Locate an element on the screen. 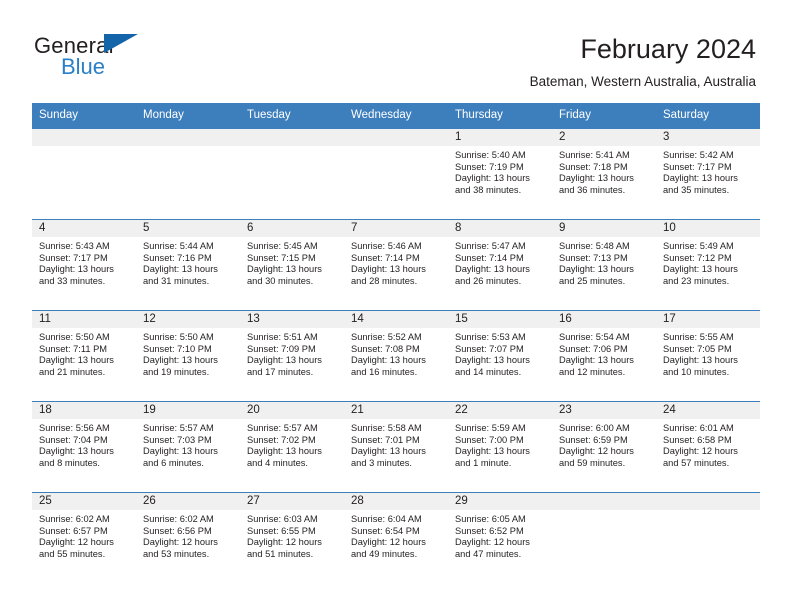 The height and width of the screenshot is (612, 792). day-sunset-text: Sunset: 7:18 PM is located at coordinates (593, 166).